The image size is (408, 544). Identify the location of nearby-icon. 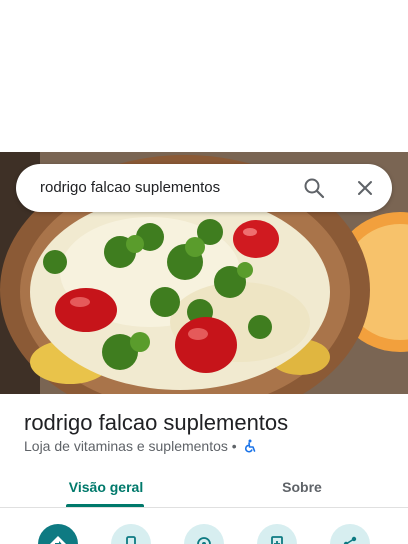
(204, 540).